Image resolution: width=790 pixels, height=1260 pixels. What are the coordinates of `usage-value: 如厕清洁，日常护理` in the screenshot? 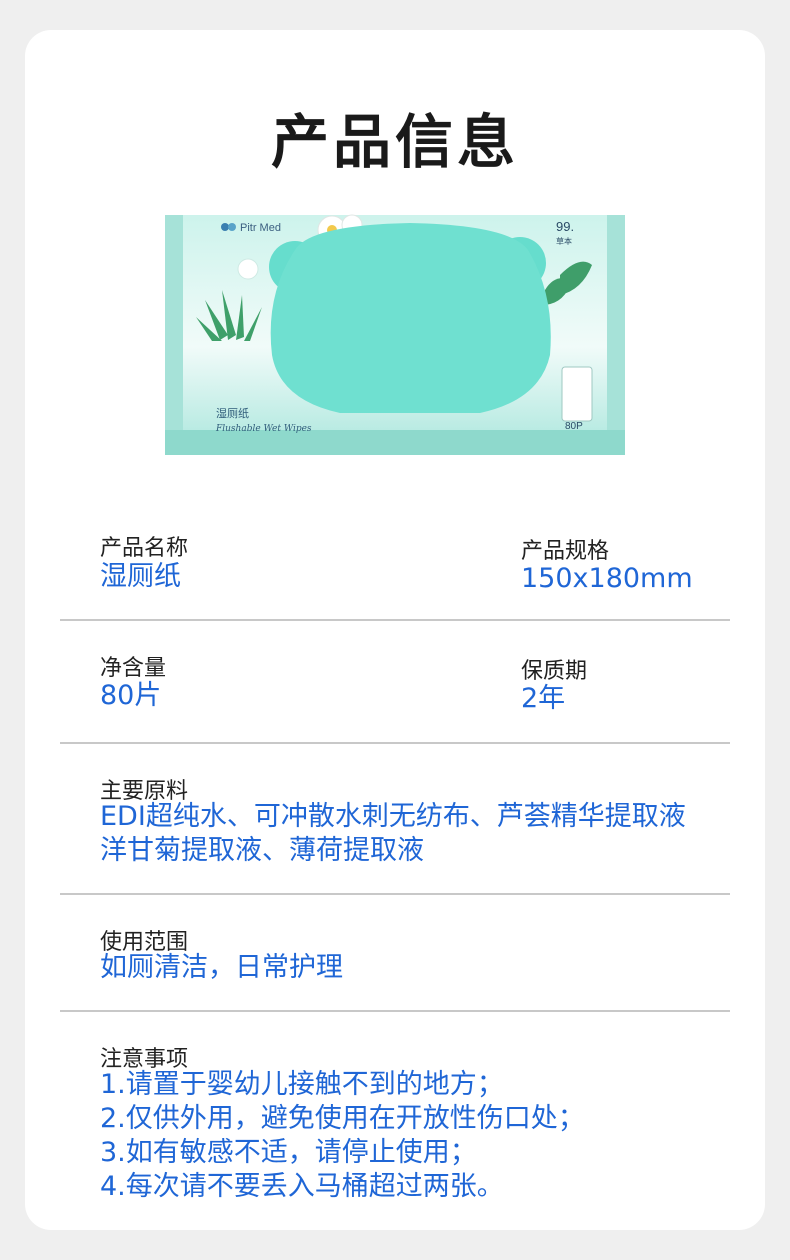 It's located at (221, 967).